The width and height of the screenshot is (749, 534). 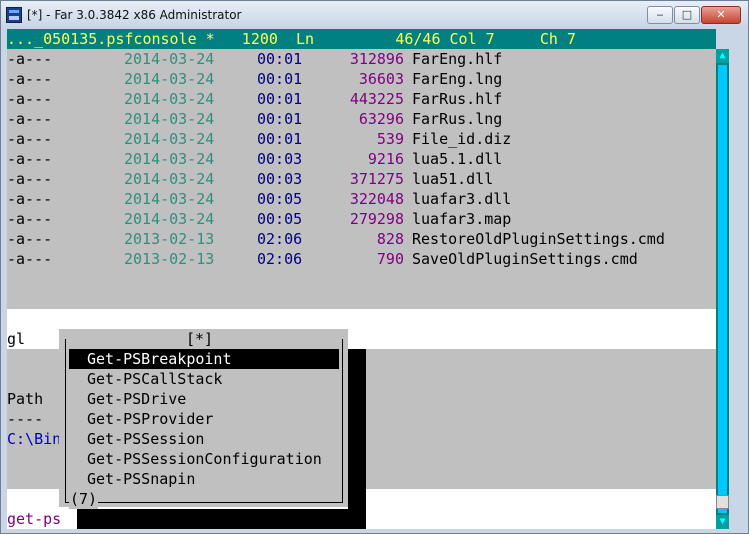 What do you see at coordinates (381, 119) in the screenshot?
I see `file-size: 63296` at bounding box center [381, 119].